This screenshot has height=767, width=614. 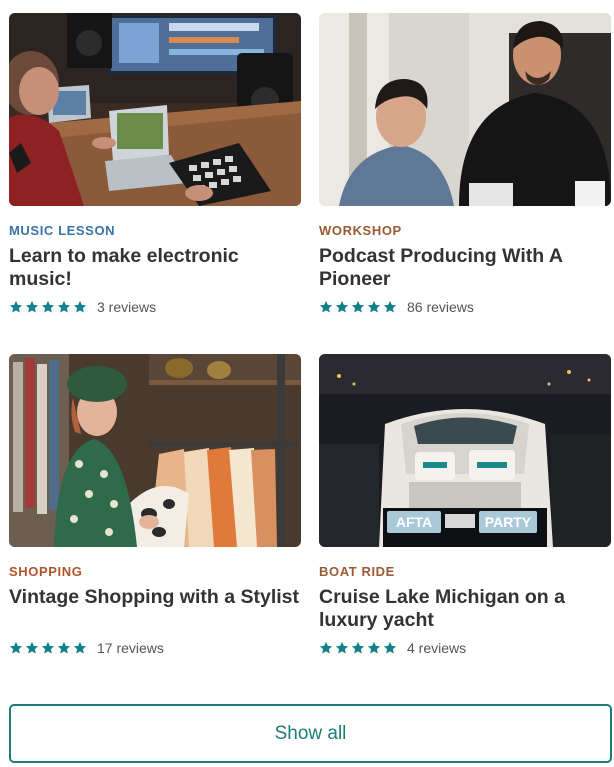 I want to click on review-count: 4 reviews, so click(x=437, y=648).